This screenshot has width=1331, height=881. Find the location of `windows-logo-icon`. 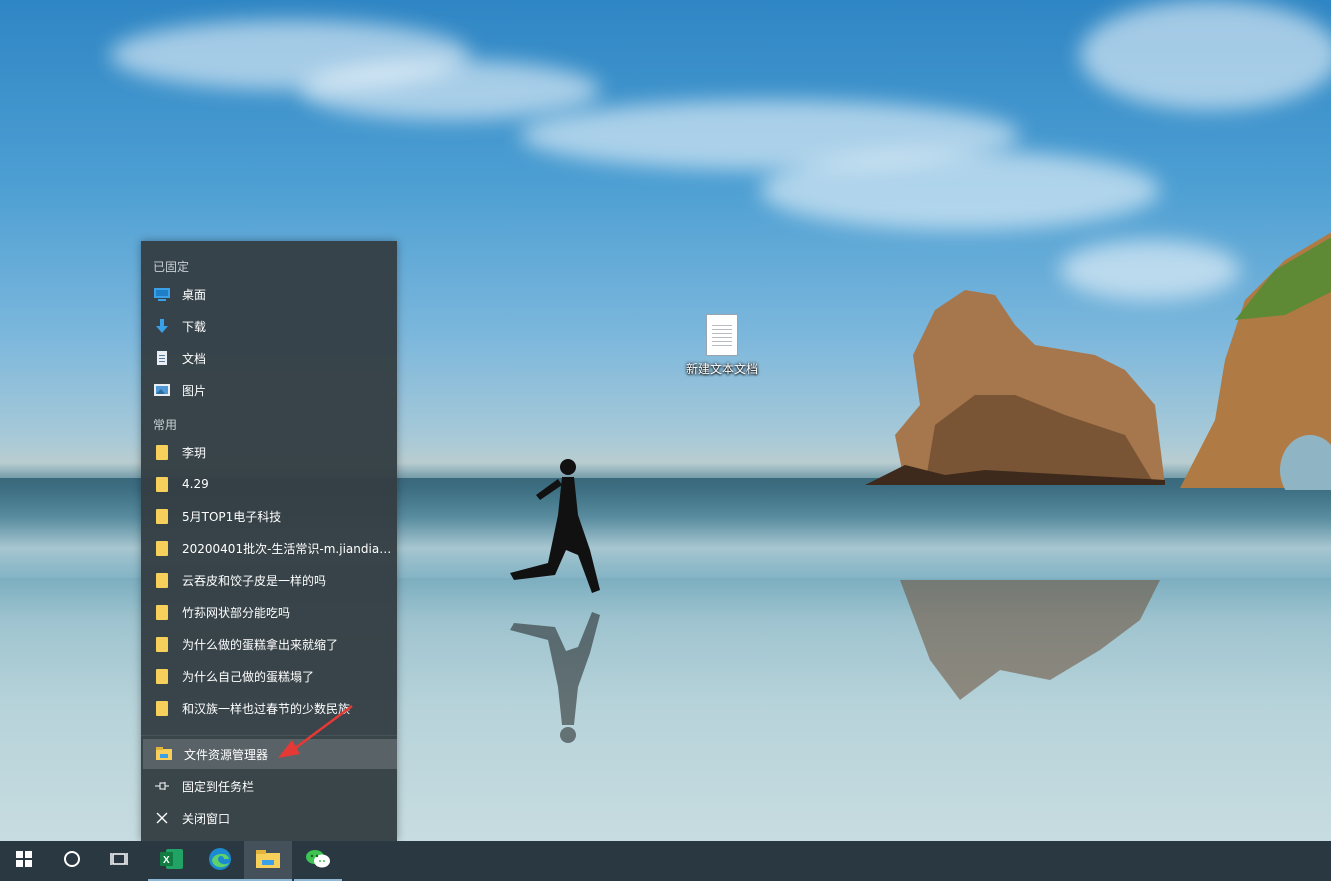

windows-logo-icon is located at coordinates (24, 861).